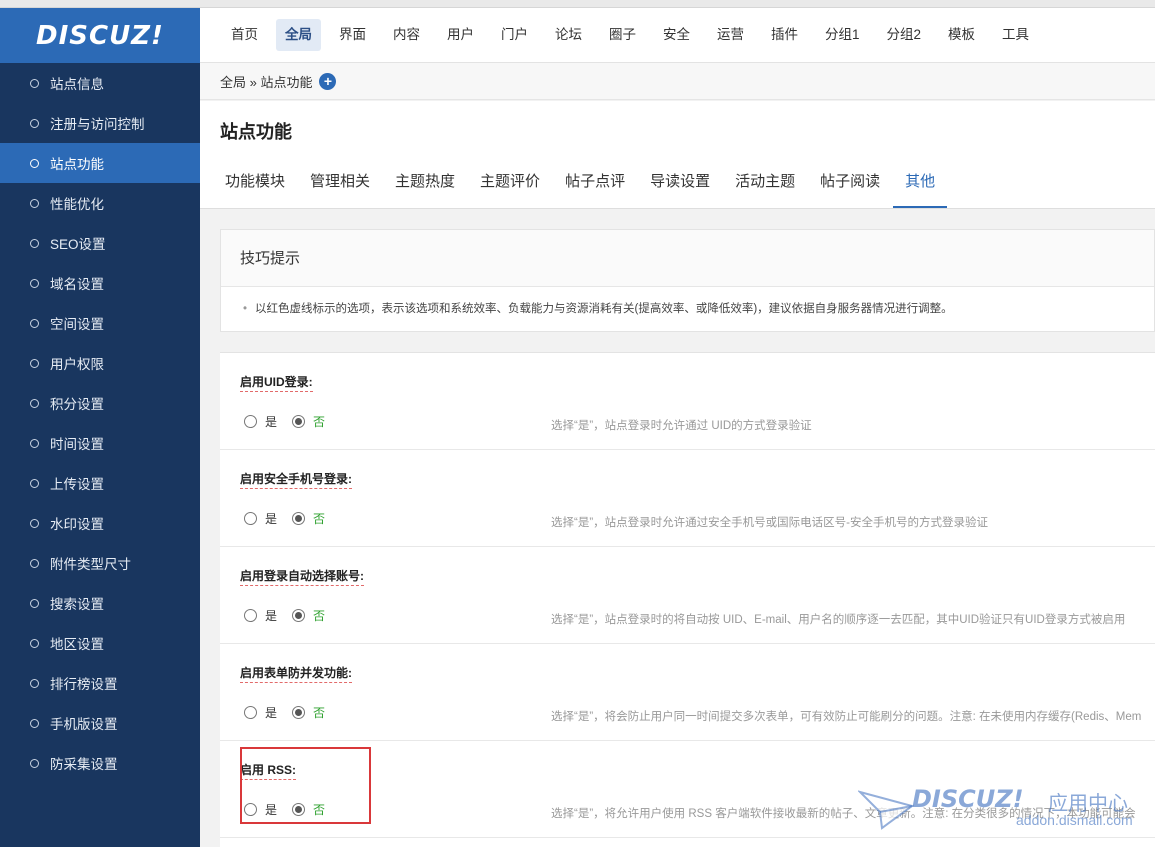 The height and width of the screenshot is (847, 1155). I want to click on tab-management: 管理相关, so click(340, 184).